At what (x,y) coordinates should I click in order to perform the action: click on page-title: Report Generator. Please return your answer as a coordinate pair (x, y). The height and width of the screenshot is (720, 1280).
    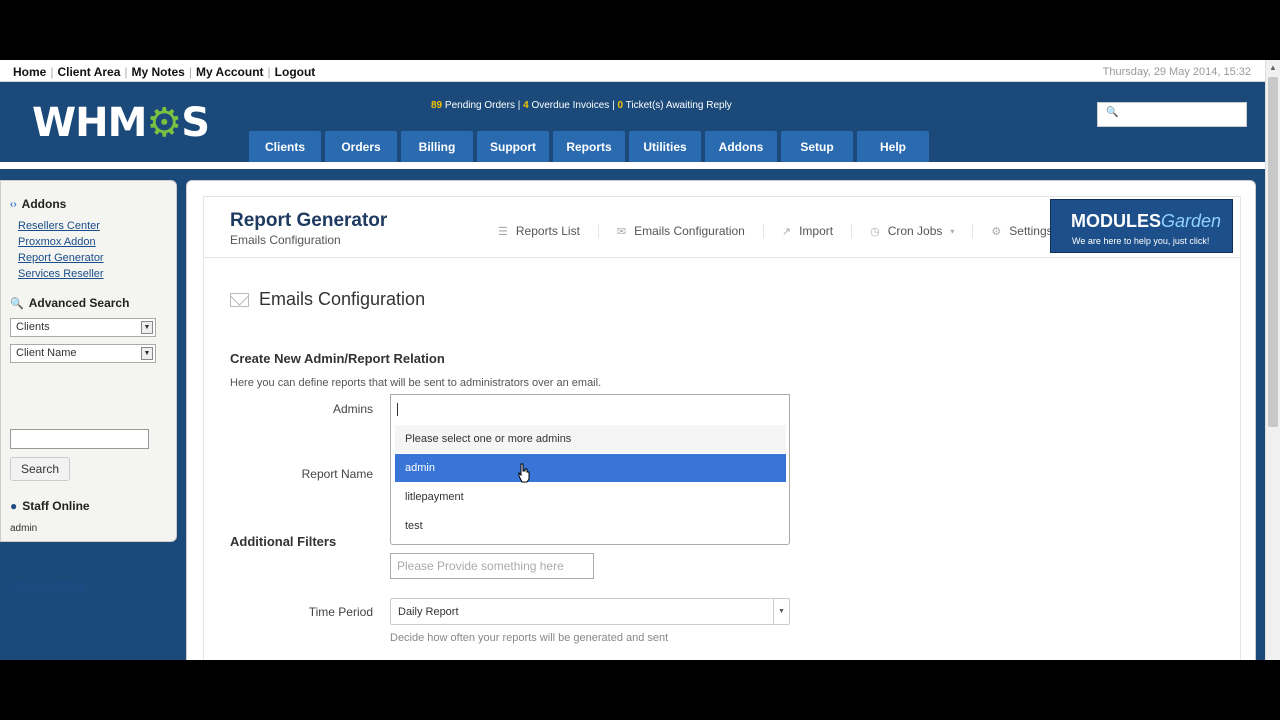
    Looking at the image, I should click on (309, 220).